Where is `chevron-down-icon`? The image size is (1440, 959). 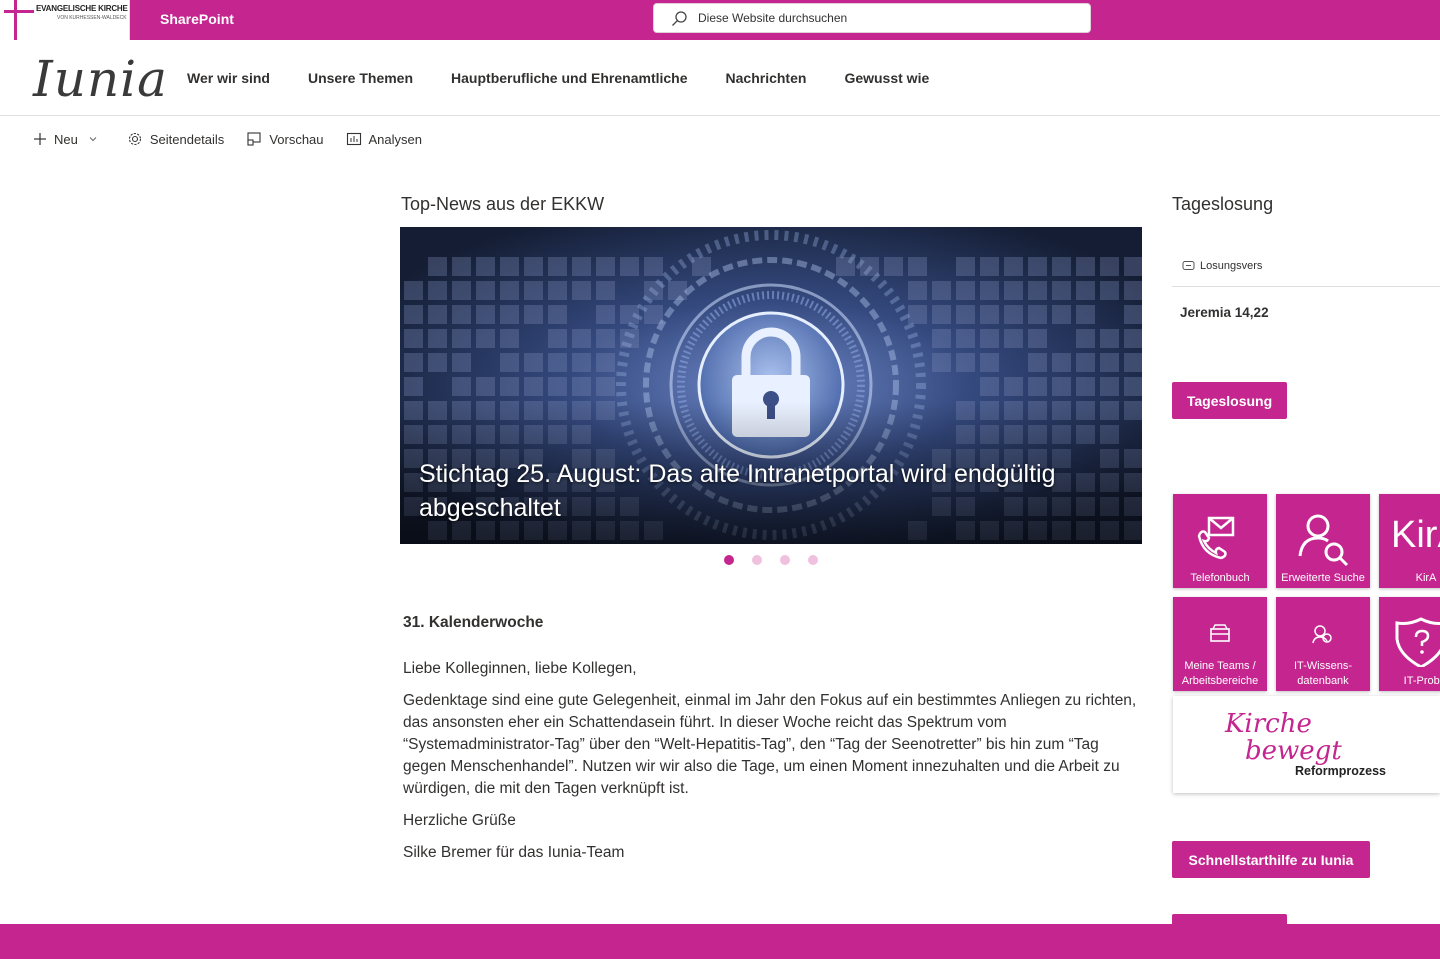
chevron-down-icon is located at coordinates (93, 139).